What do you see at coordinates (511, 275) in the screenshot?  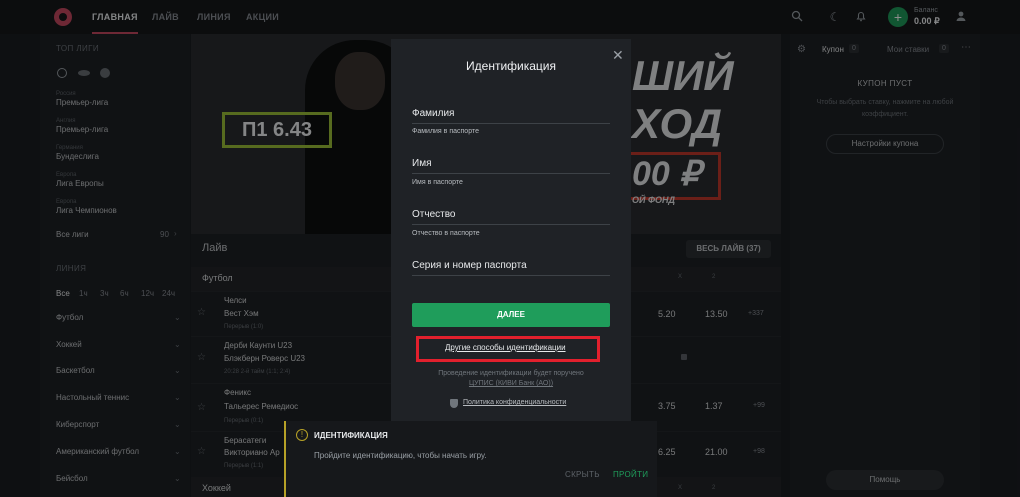 I see `passport-input` at bounding box center [511, 275].